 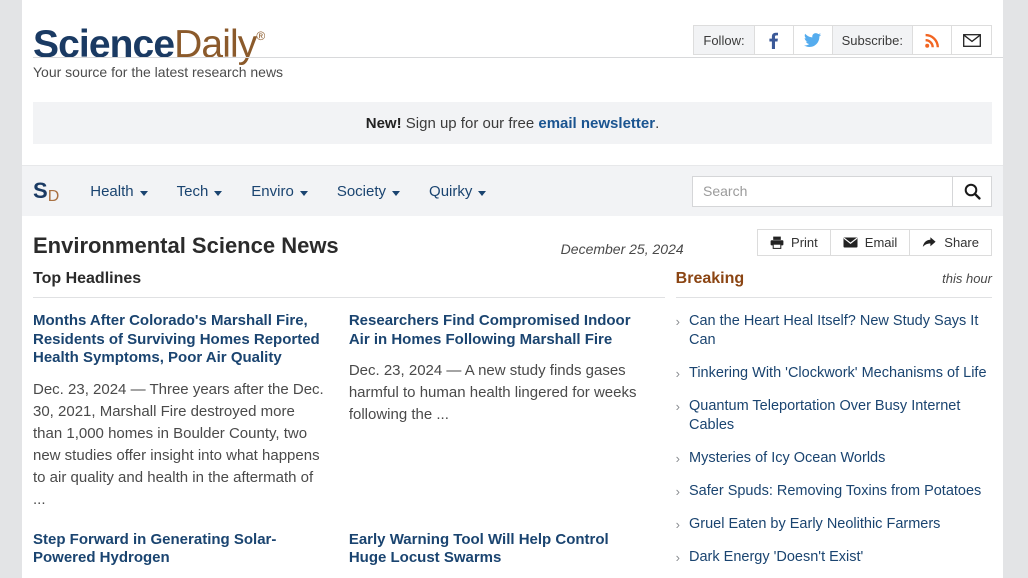 I want to click on rss-icon, so click(x=931, y=40).